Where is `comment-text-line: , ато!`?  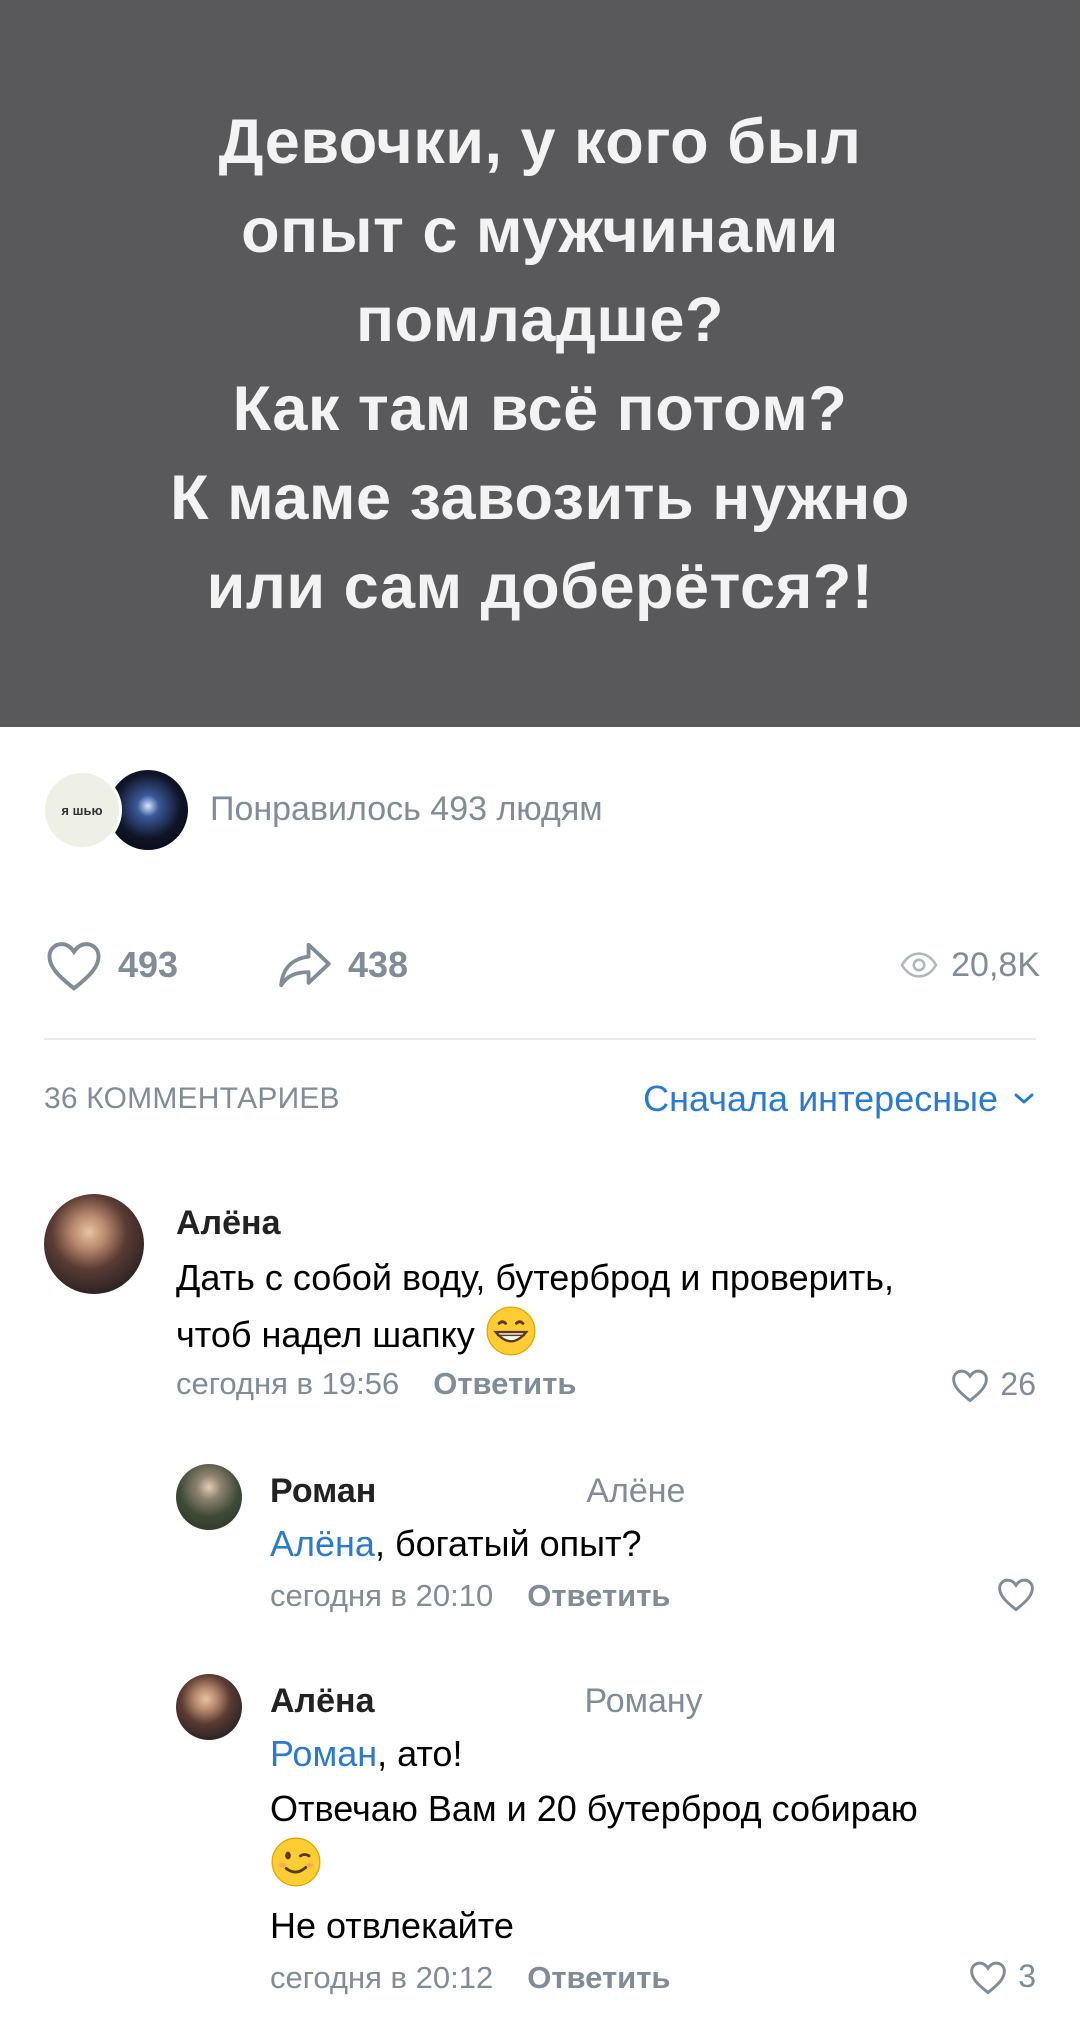
comment-text-line: , ато! is located at coordinates (420, 1753).